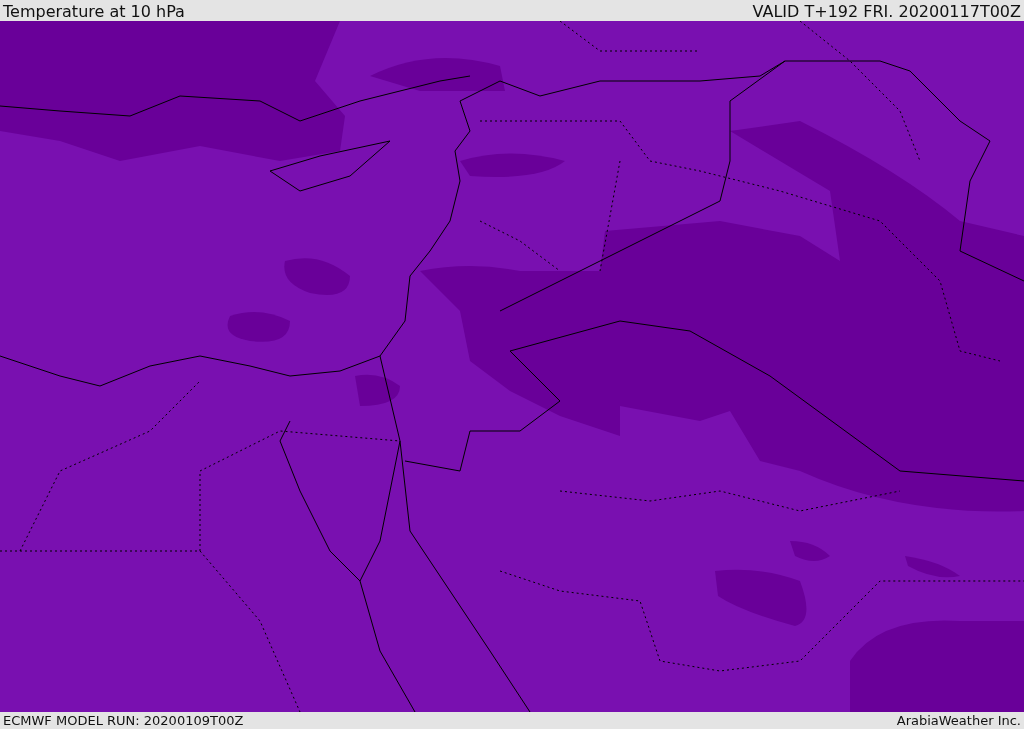 This screenshot has height=729, width=1024. Describe the element at coordinates (123, 720) in the screenshot. I see `model-run: ECMWF MODEL RUN: 20200109T00Z` at that location.